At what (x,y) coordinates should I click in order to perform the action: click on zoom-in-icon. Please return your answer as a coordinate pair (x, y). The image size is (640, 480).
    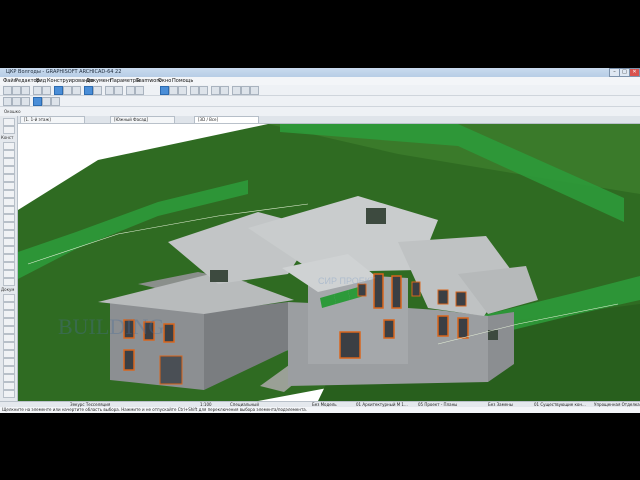
    Looking at the image, I should click on (130, 90).